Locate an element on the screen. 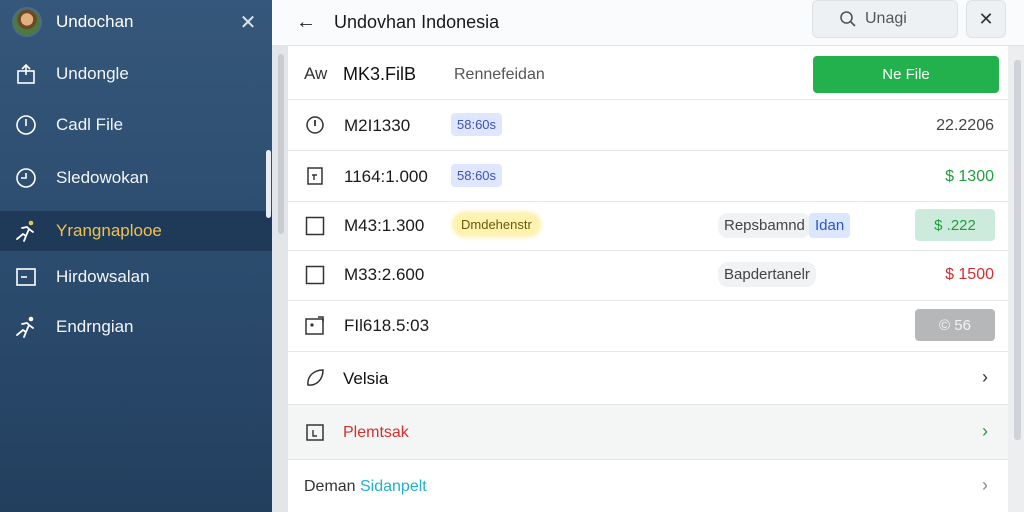 The height and width of the screenshot is (512, 1024). close-button: ✕ is located at coordinates (986, 19).